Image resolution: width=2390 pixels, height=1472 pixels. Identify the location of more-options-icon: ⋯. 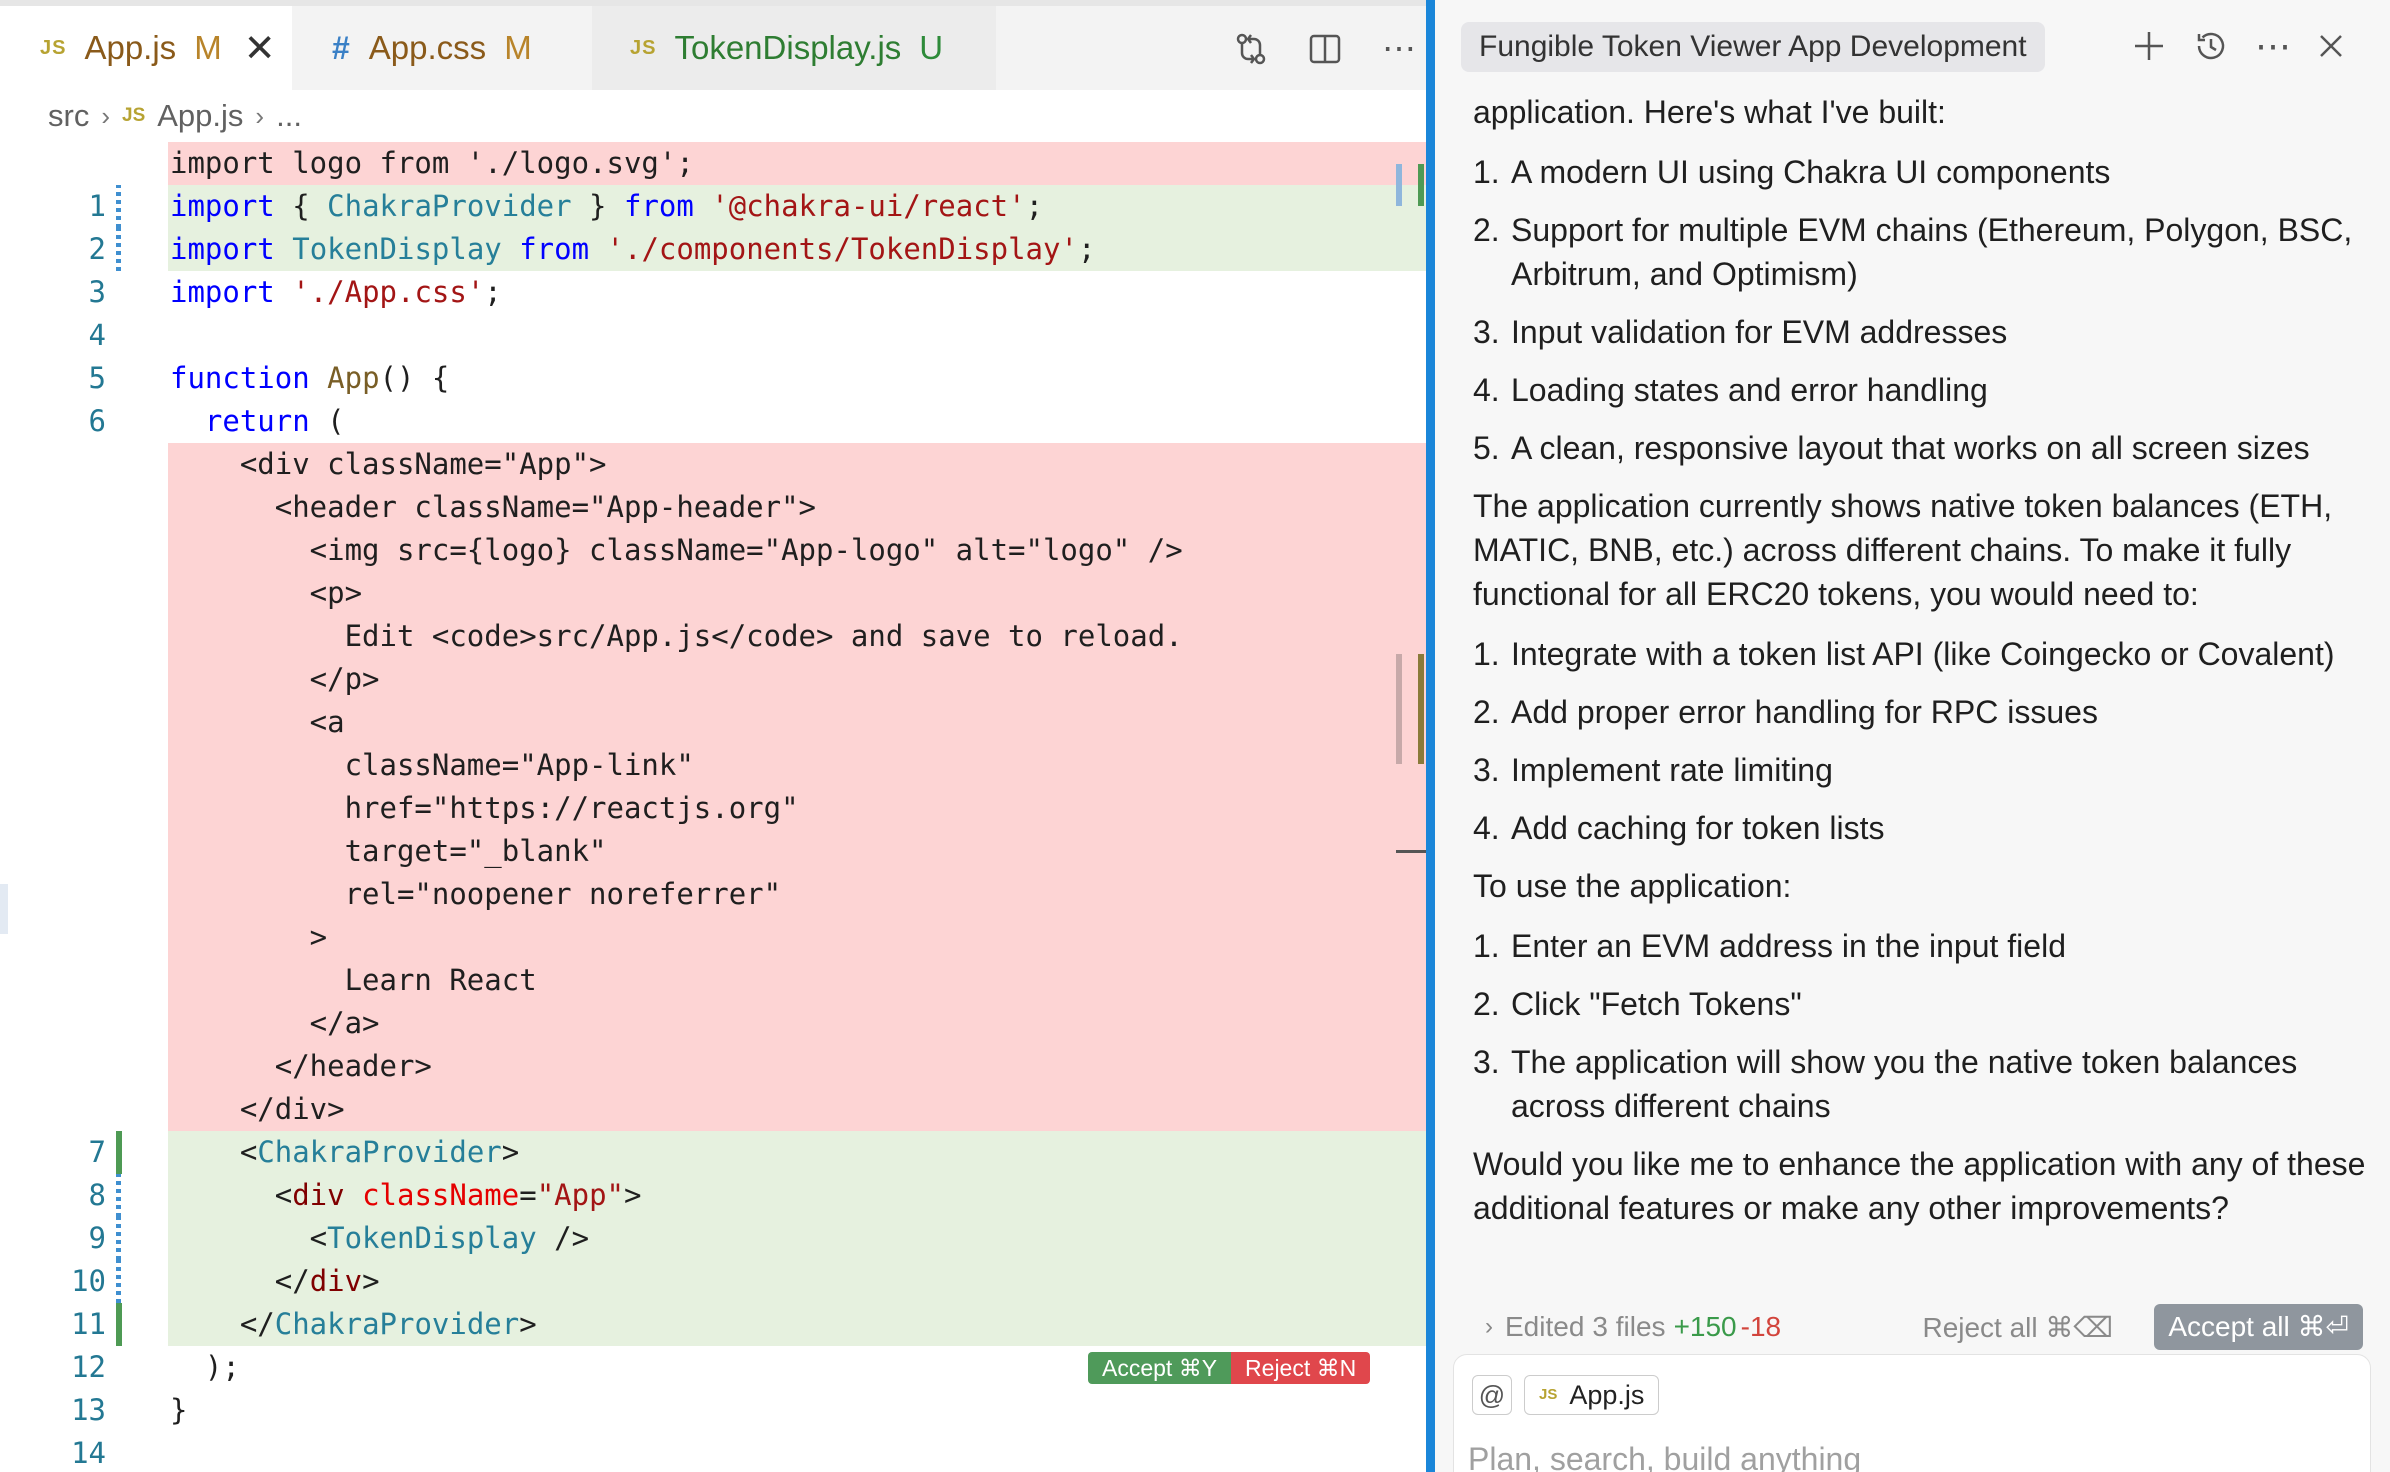
(2273, 45).